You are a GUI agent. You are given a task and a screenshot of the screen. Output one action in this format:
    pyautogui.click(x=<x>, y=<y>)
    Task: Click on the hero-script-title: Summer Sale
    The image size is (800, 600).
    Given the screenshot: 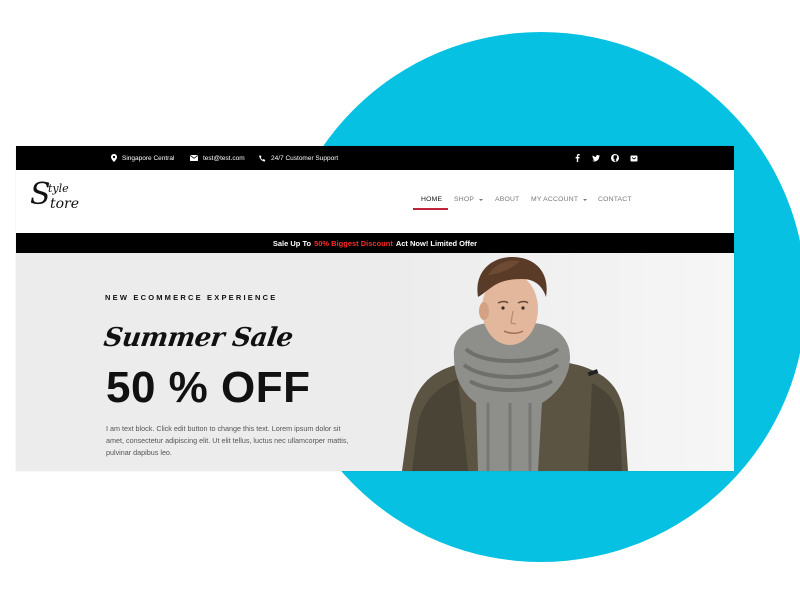 What is the action you would take?
    pyautogui.click(x=198, y=338)
    